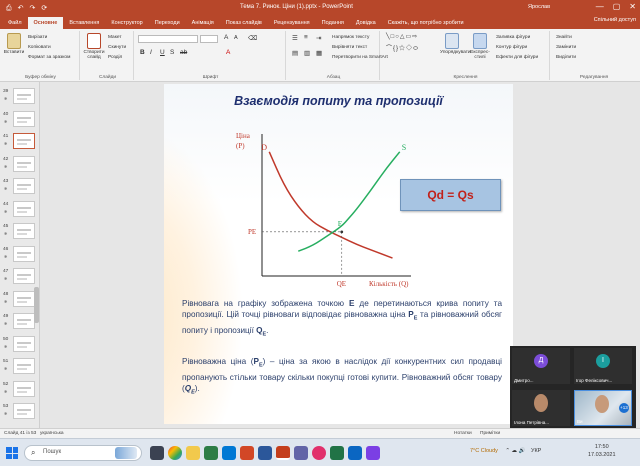 The width and height of the screenshot is (640, 466). What do you see at coordinates (203, 23) in the screenshot?
I see `tab-animations: Анімація` at bounding box center [203, 23].